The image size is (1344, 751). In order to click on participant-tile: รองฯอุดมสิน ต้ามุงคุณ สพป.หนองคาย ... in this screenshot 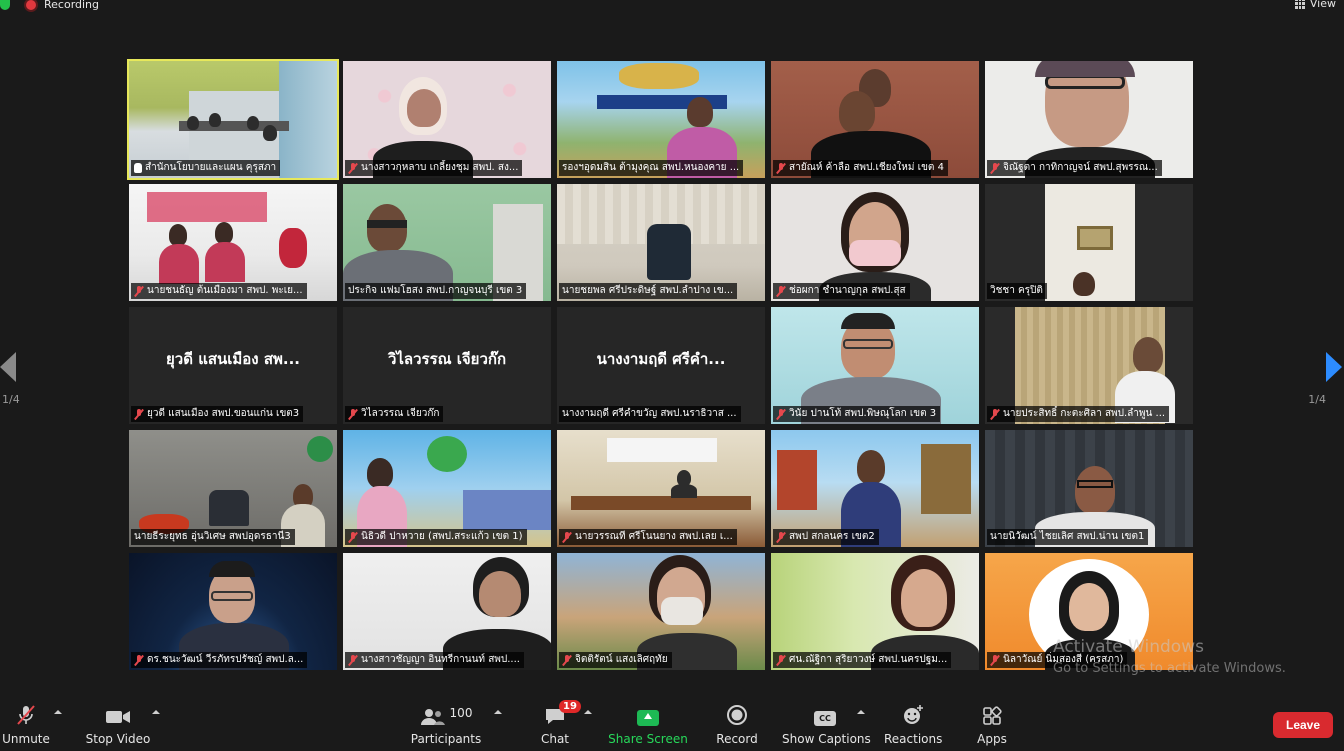, I will do `click(661, 119)`.